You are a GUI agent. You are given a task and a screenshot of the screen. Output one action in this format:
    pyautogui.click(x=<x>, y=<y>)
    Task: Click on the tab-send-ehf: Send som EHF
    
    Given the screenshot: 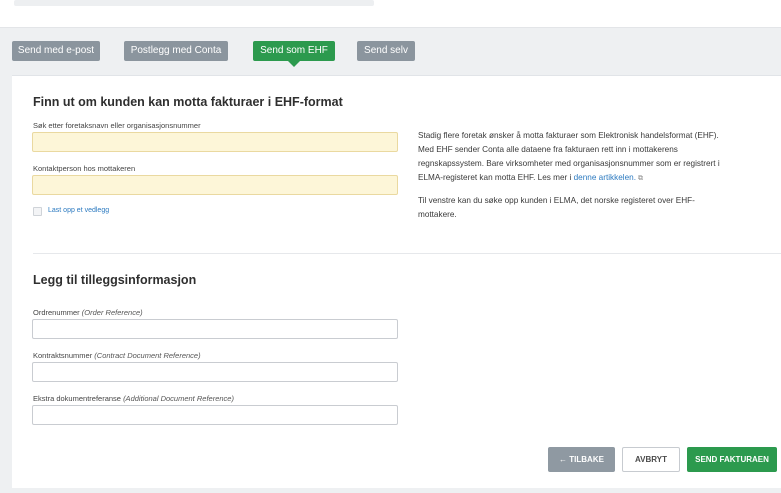 What is the action you would take?
    pyautogui.click(x=294, y=54)
    